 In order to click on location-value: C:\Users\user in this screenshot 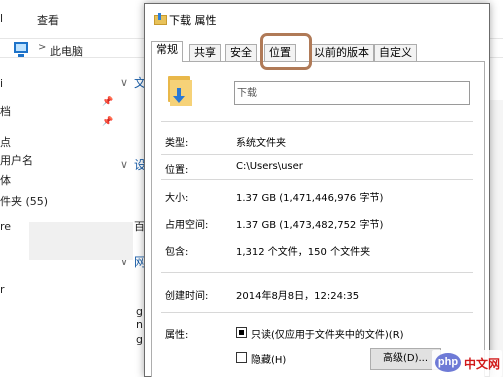, I will do `click(269, 166)`.